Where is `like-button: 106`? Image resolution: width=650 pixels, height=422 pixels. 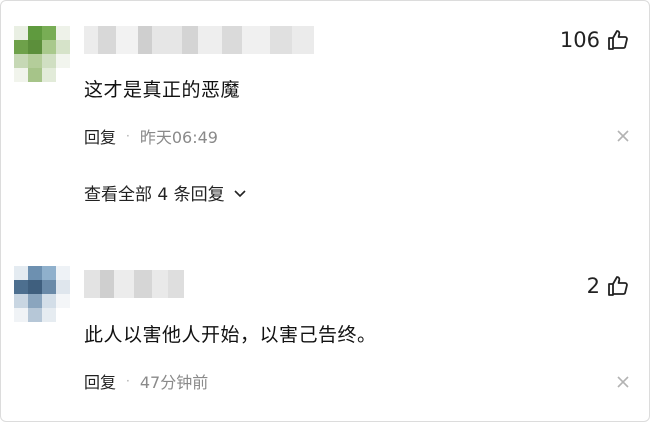
like-button: 106 is located at coordinates (595, 40).